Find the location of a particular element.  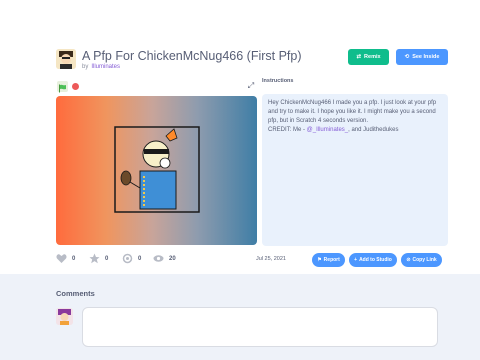

see-inside-button: ⟲ See Inside is located at coordinates (422, 57).